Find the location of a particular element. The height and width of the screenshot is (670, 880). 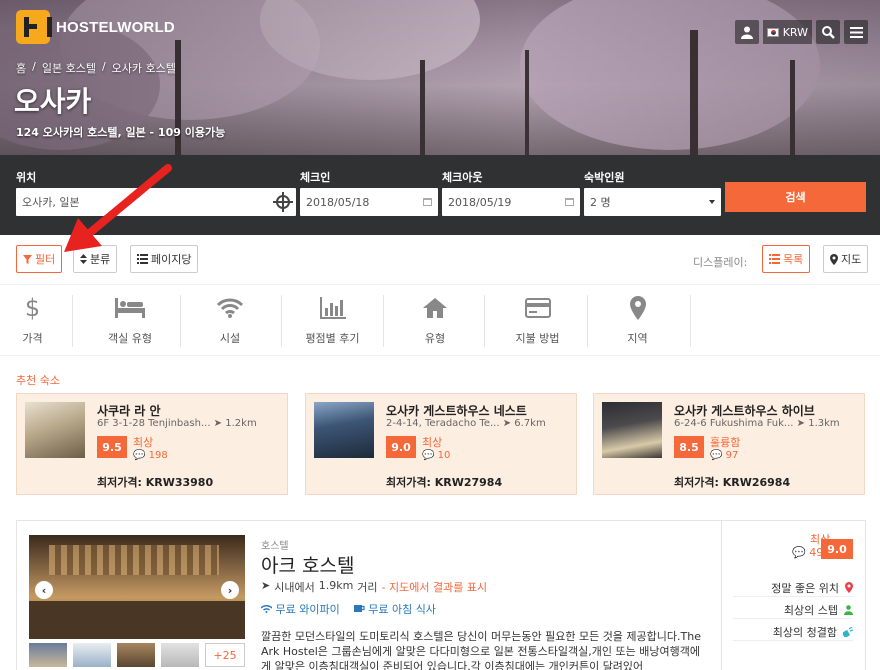

header-actions: KRW is located at coordinates (801, 32).